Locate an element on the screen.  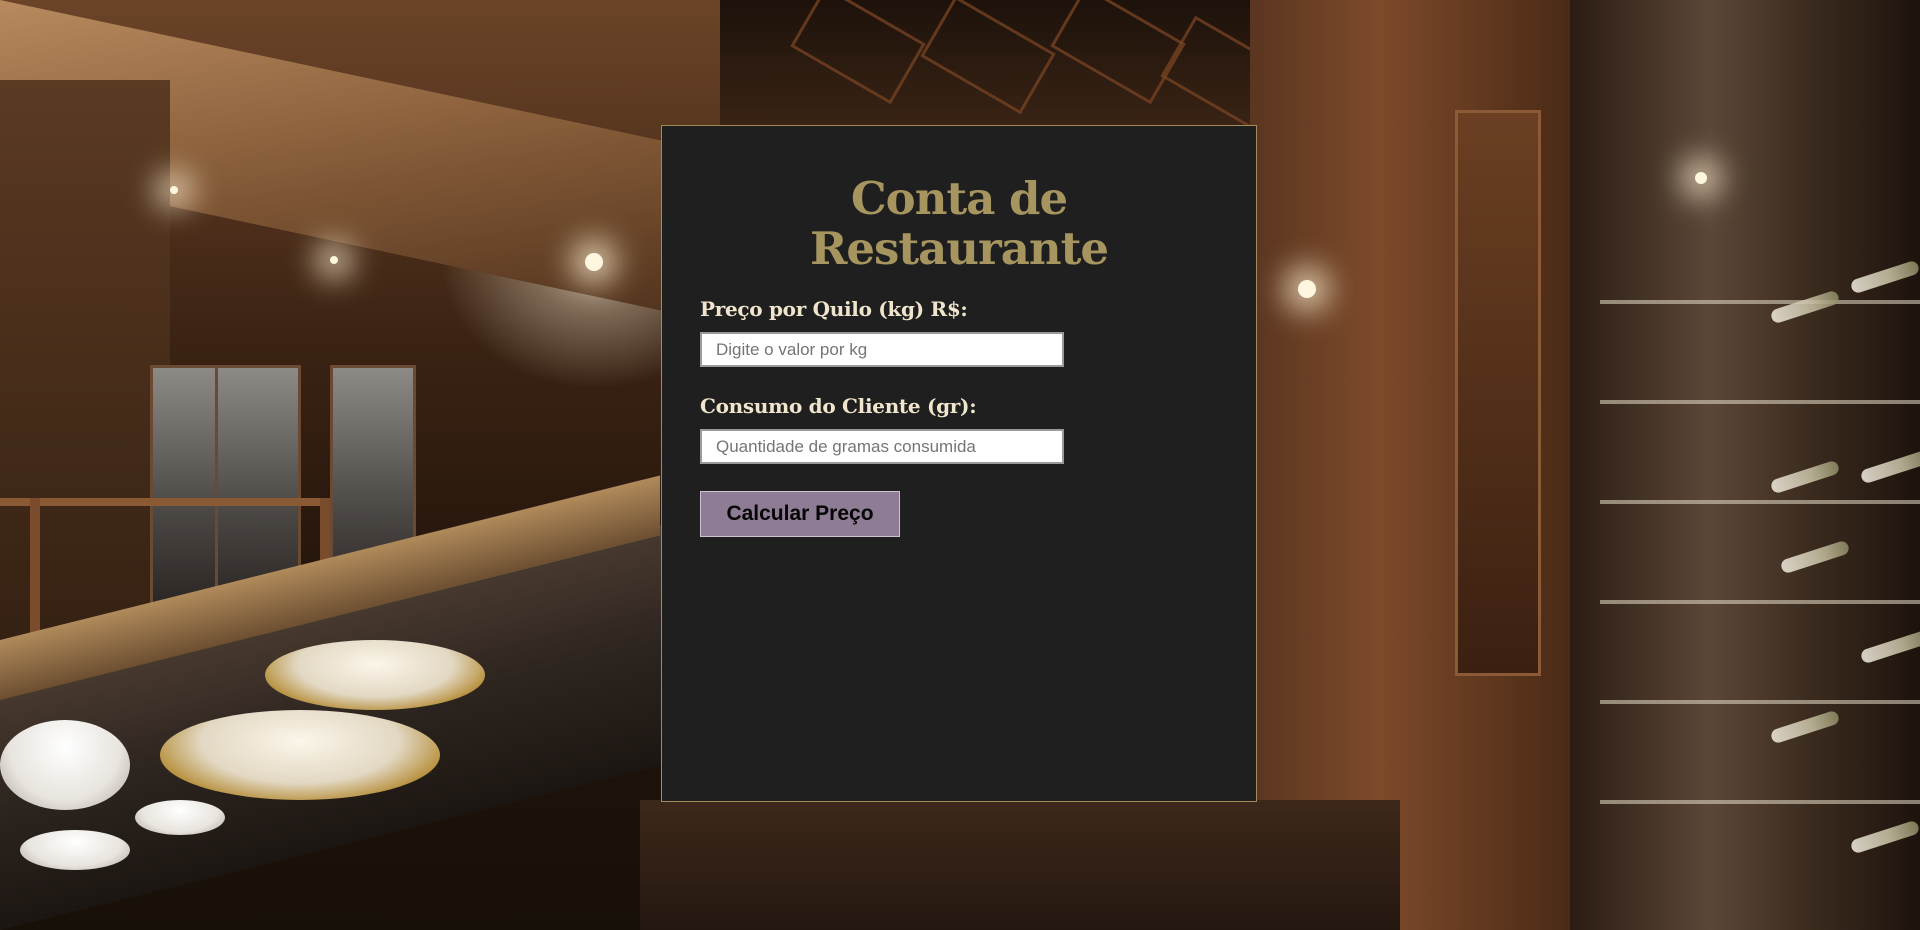
railing is located at coordinates (165, 502).